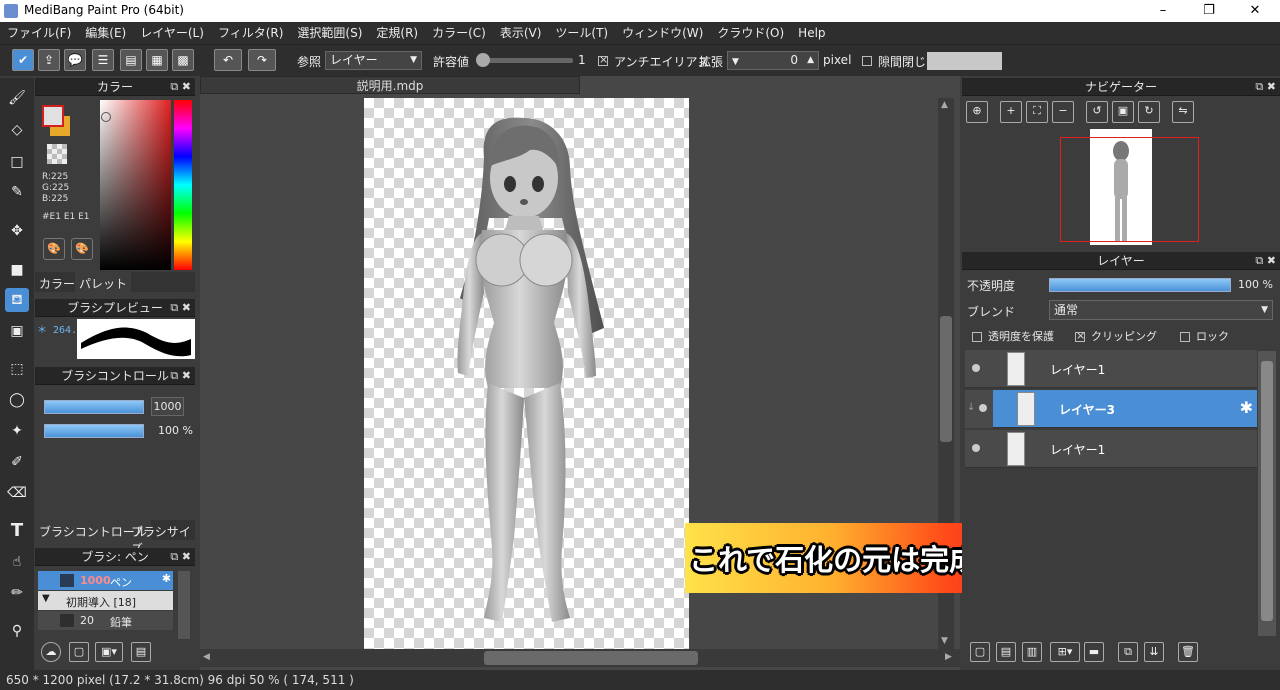 This screenshot has width=1280, height=690. I want to click on expand-spinner: ▼ 0 ▲, so click(773, 60).